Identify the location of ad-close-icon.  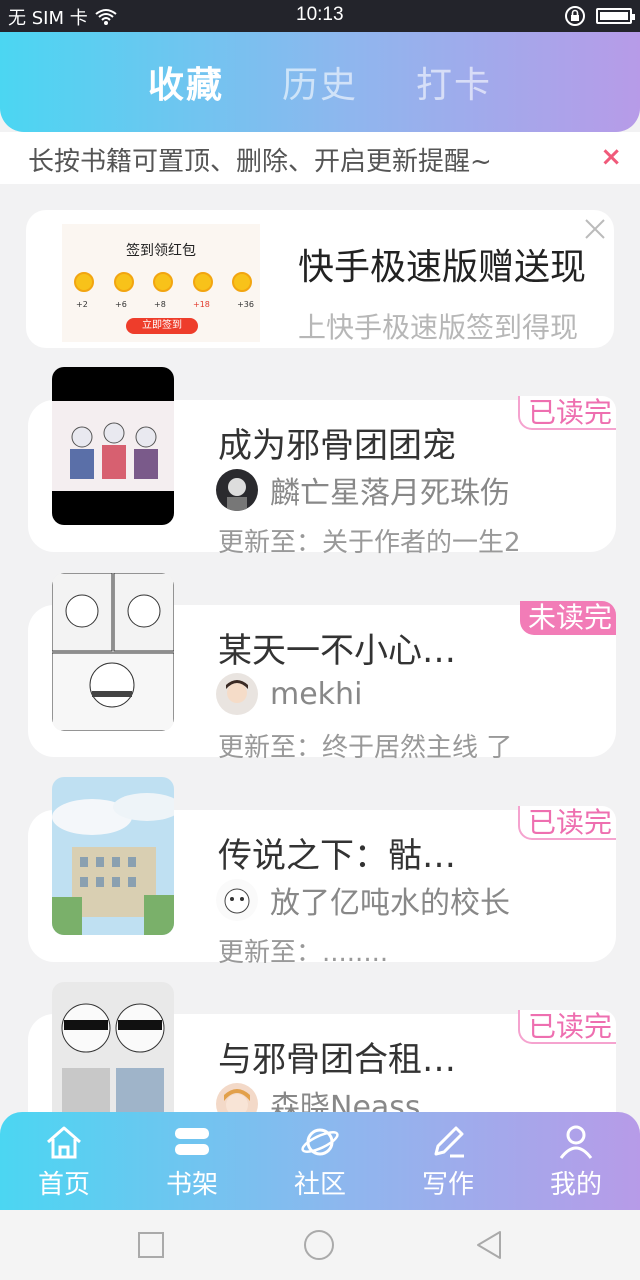
(595, 229).